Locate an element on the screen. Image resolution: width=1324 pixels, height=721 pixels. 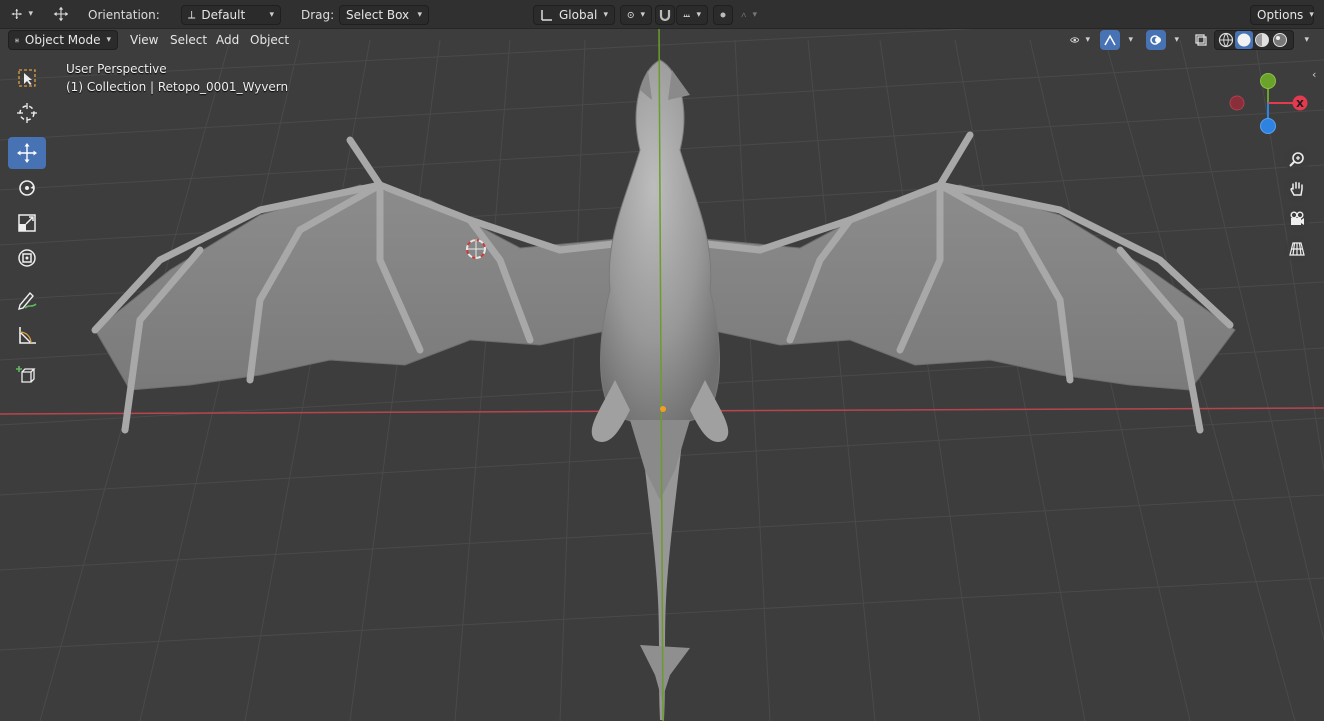
gizmo-icon is located at coordinates (1110, 40).